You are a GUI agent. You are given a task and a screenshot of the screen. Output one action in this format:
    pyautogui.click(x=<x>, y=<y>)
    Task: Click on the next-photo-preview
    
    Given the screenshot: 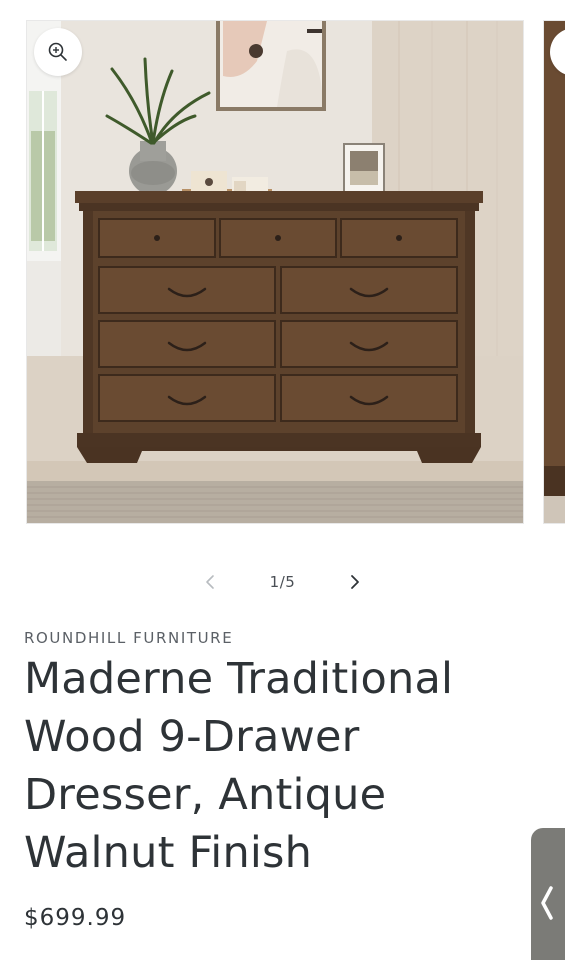 What is the action you would take?
    pyautogui.click(x=554, y=272)
    